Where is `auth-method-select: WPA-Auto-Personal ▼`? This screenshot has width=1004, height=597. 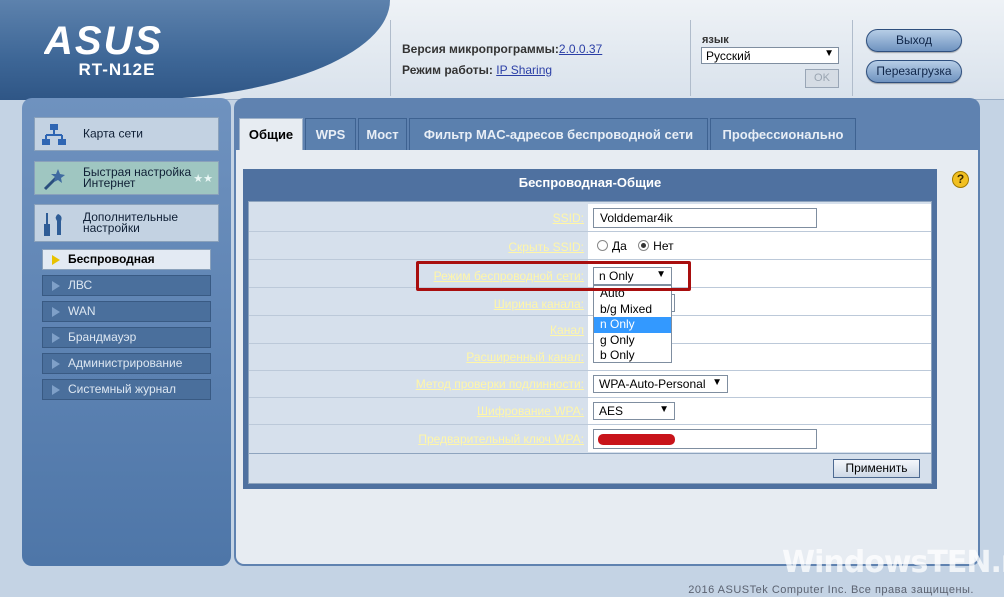
auth-method-select: WPA-Auto-Personal ▼ is located at coordinates (660, 384).